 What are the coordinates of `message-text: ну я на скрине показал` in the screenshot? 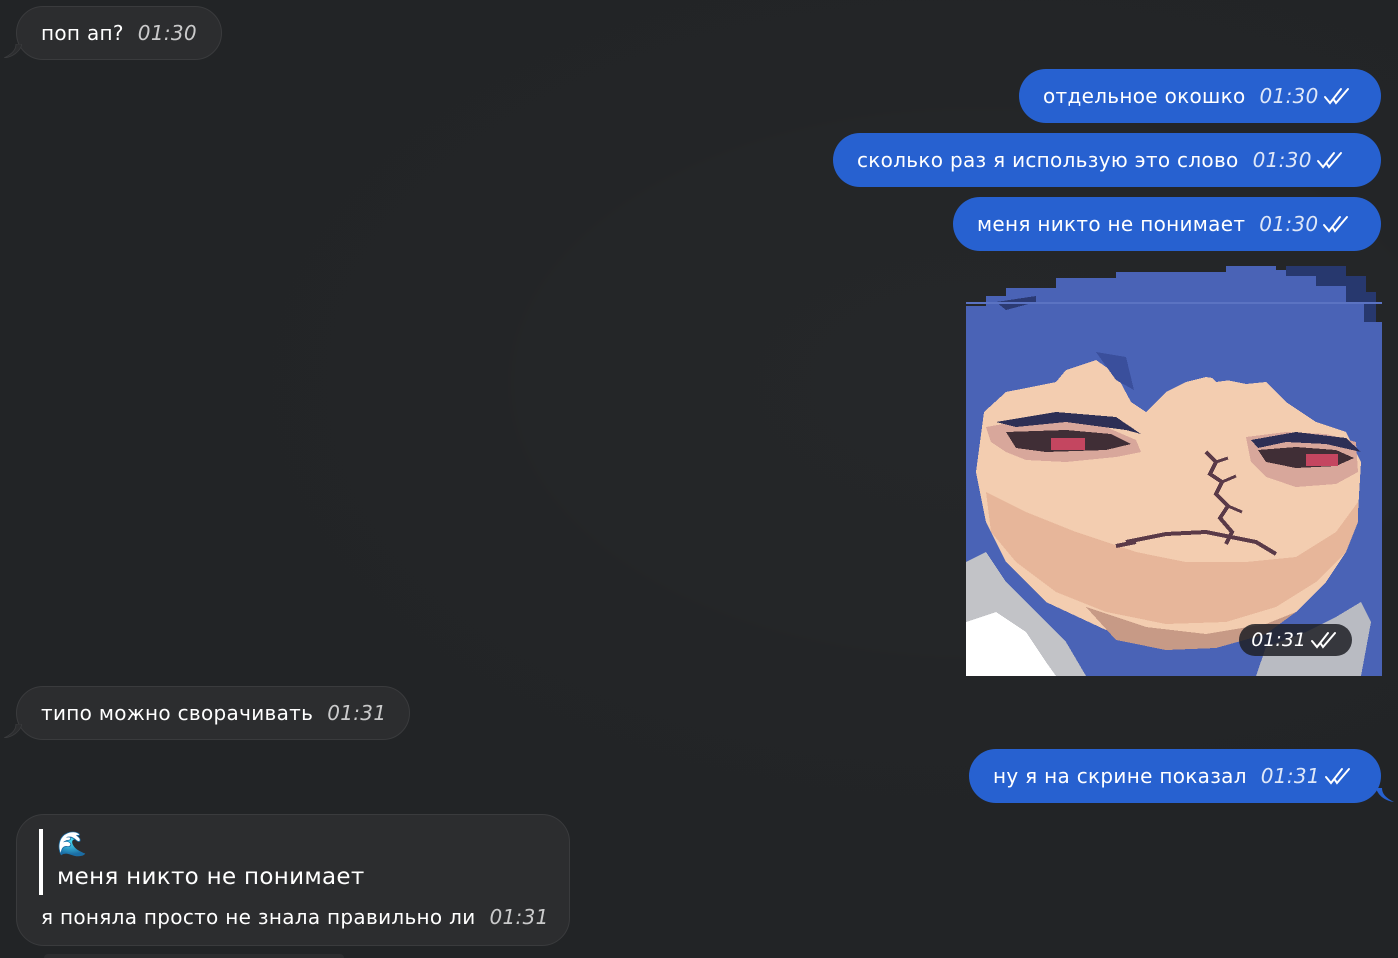 It's located at (1120, 776).